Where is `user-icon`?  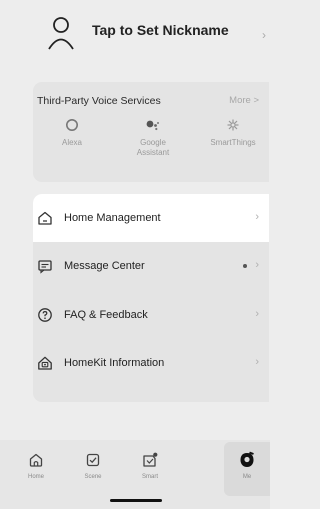
user-icon is located at coordinates (61, 33).